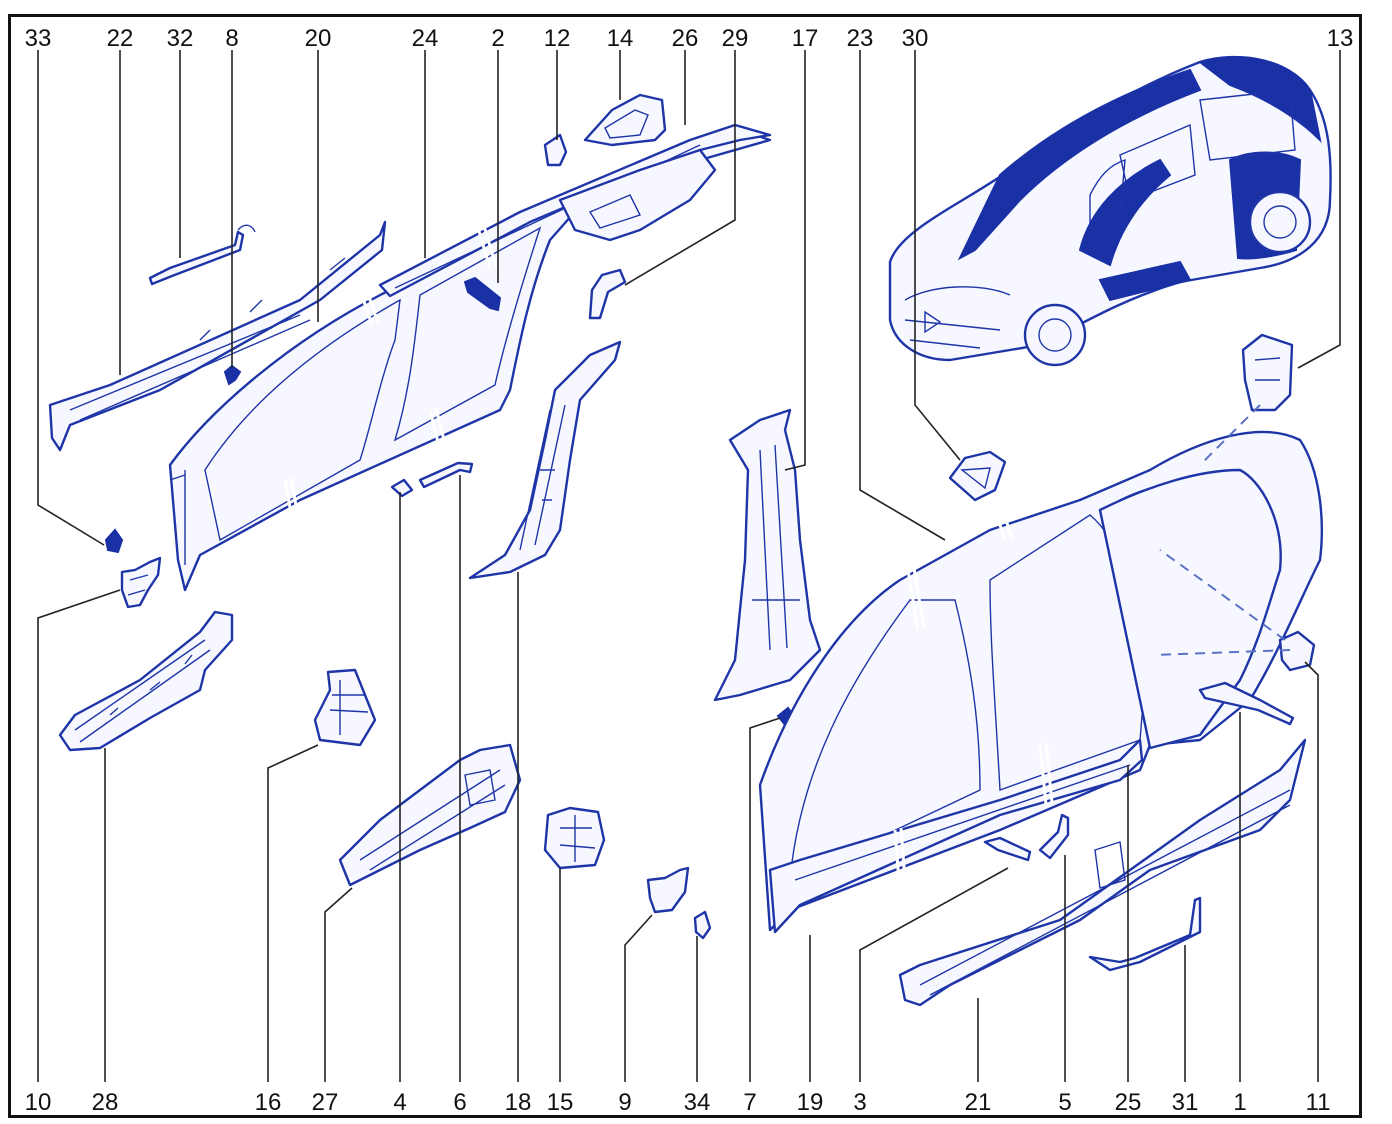 The width and height of the screenshot is (1392, 1124). I want to click on callout-label-13: 13, so click(1340, 38).